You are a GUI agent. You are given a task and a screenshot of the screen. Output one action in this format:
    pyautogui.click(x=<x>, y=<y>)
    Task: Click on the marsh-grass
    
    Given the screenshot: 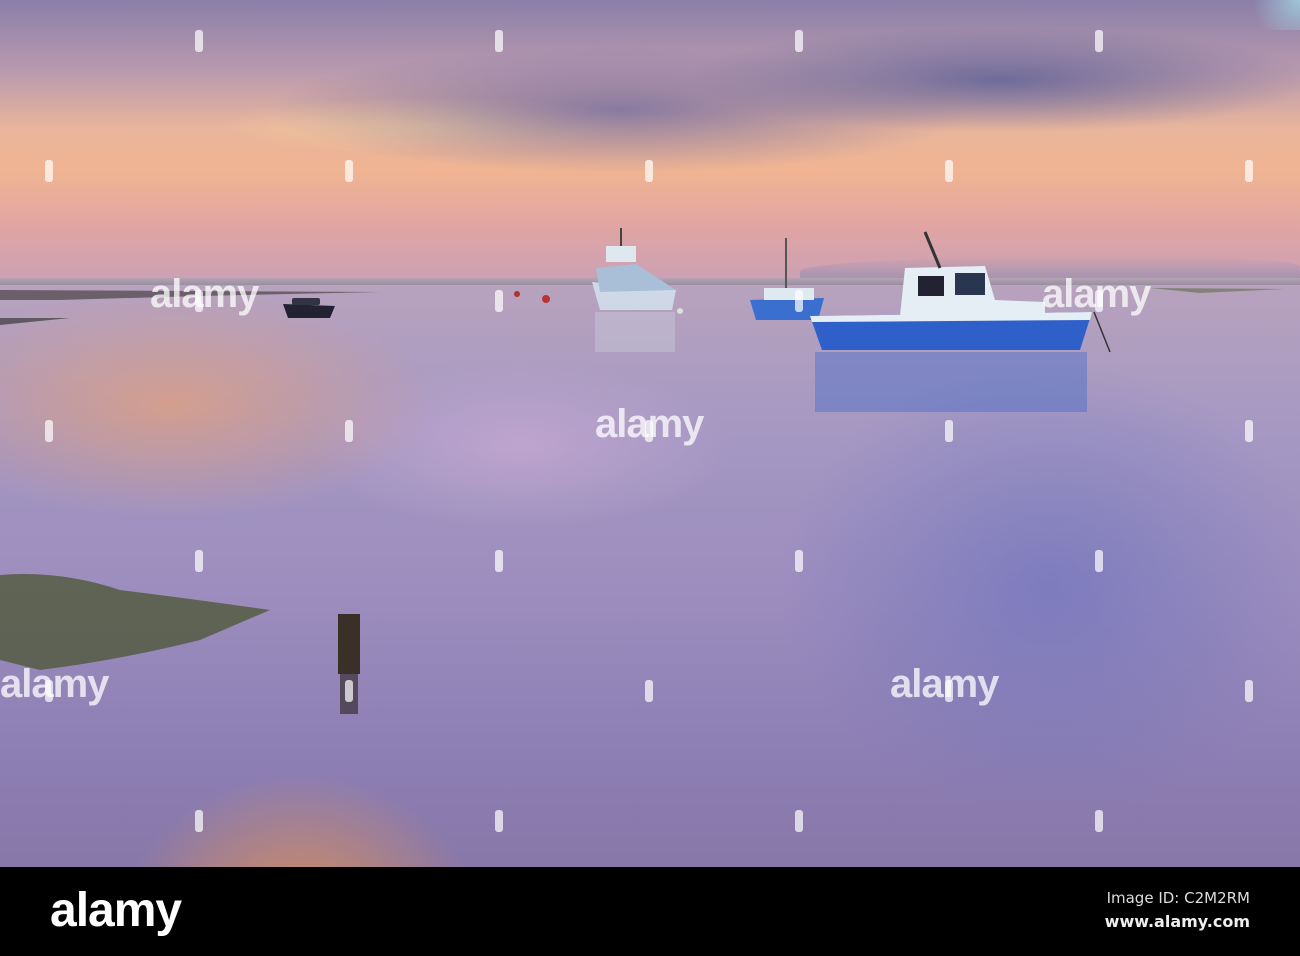 What is the action you would take?
    pyautogui.click(x=135, y=622)
    